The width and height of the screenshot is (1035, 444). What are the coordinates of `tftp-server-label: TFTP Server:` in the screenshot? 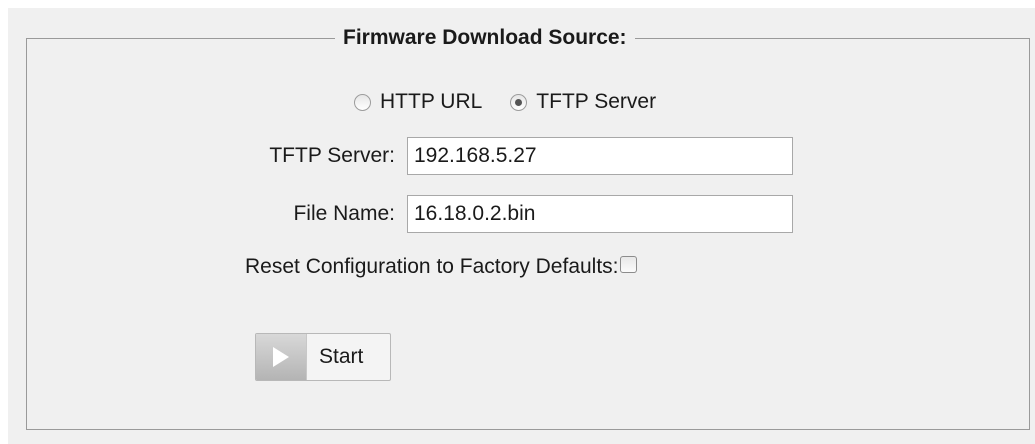 It's located at (332, 155).